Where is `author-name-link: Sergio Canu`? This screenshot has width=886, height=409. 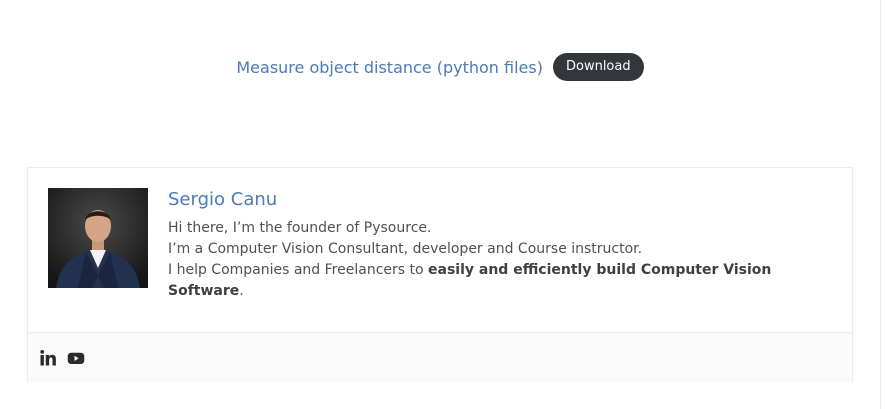
author-name-link: Sergio Canu is located at coordinates (488, 200).